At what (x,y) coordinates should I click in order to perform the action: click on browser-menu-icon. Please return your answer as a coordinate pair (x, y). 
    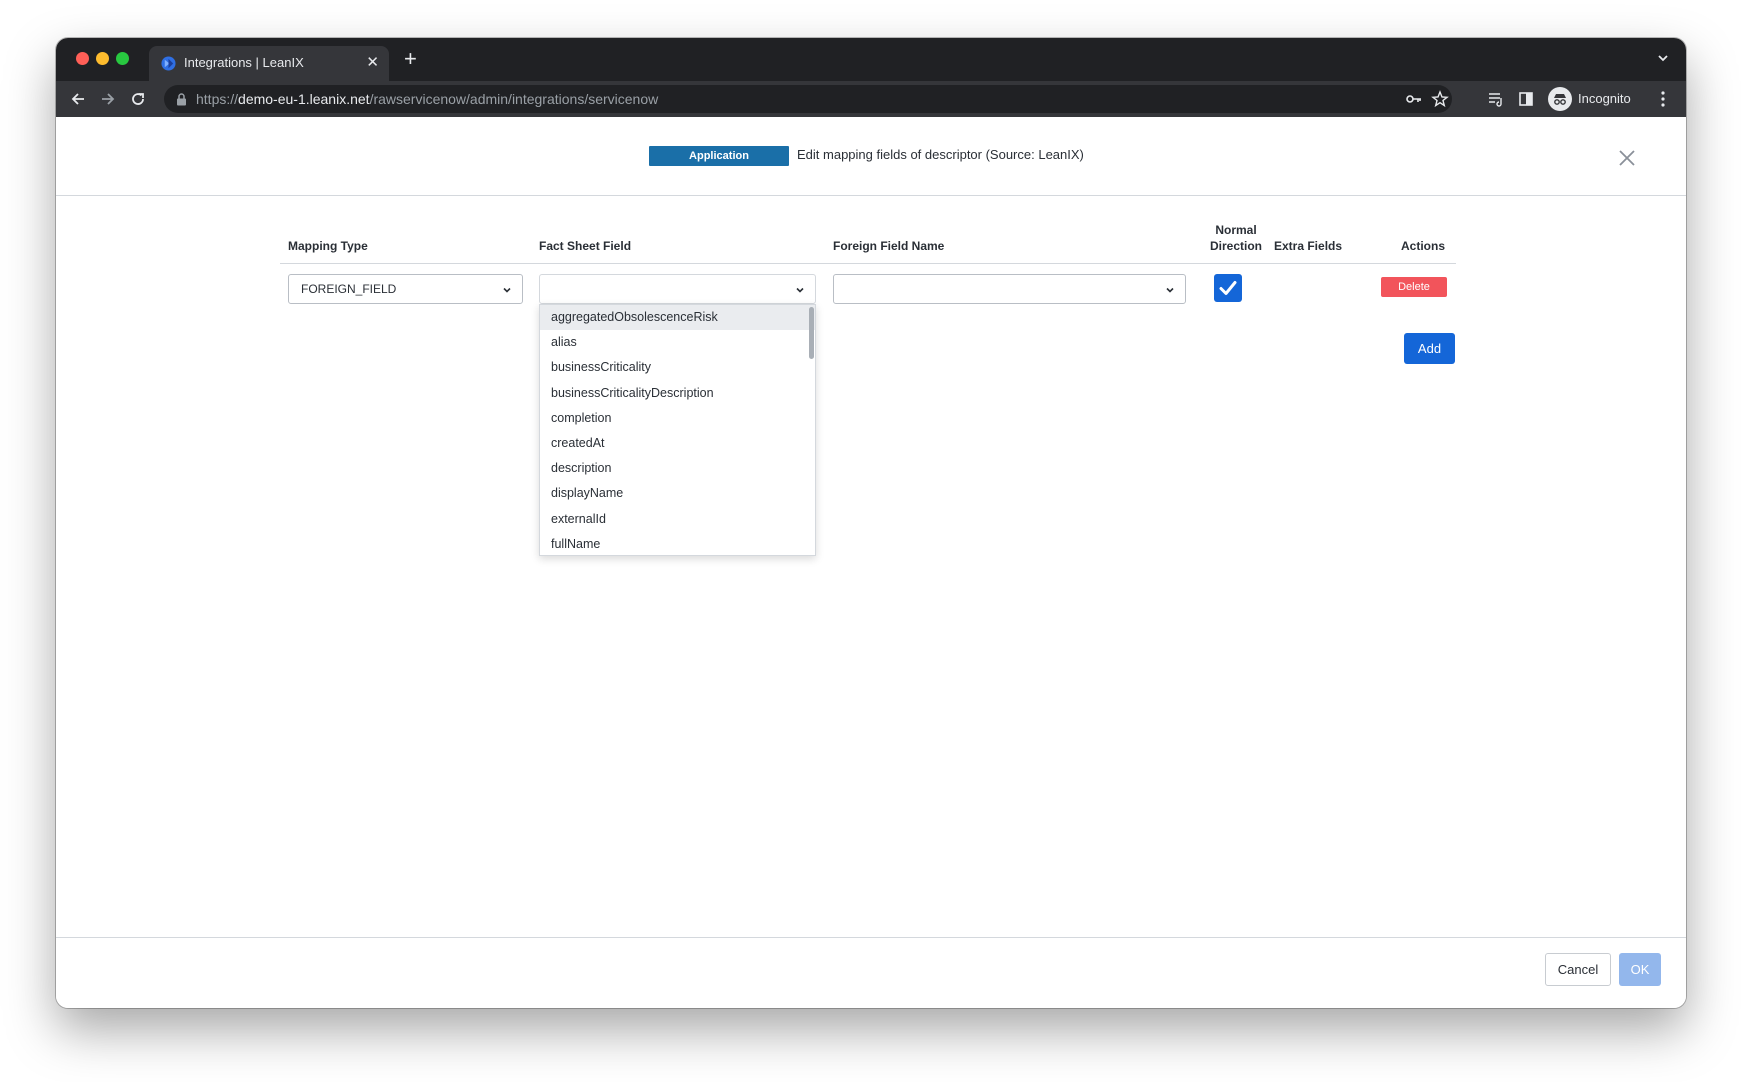
    Looking at the image, I should click on (1663, 99).